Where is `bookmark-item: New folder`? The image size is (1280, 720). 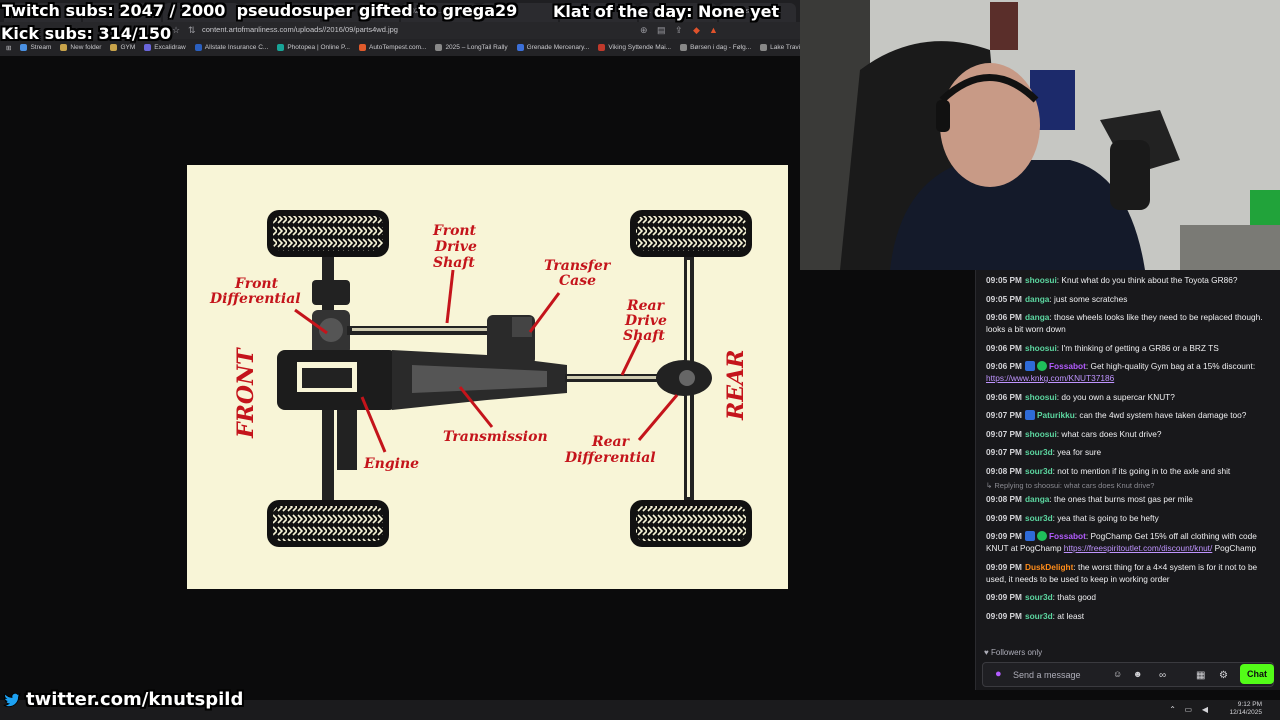 bookmark-item: New folder is located at coordinates (80, 47).